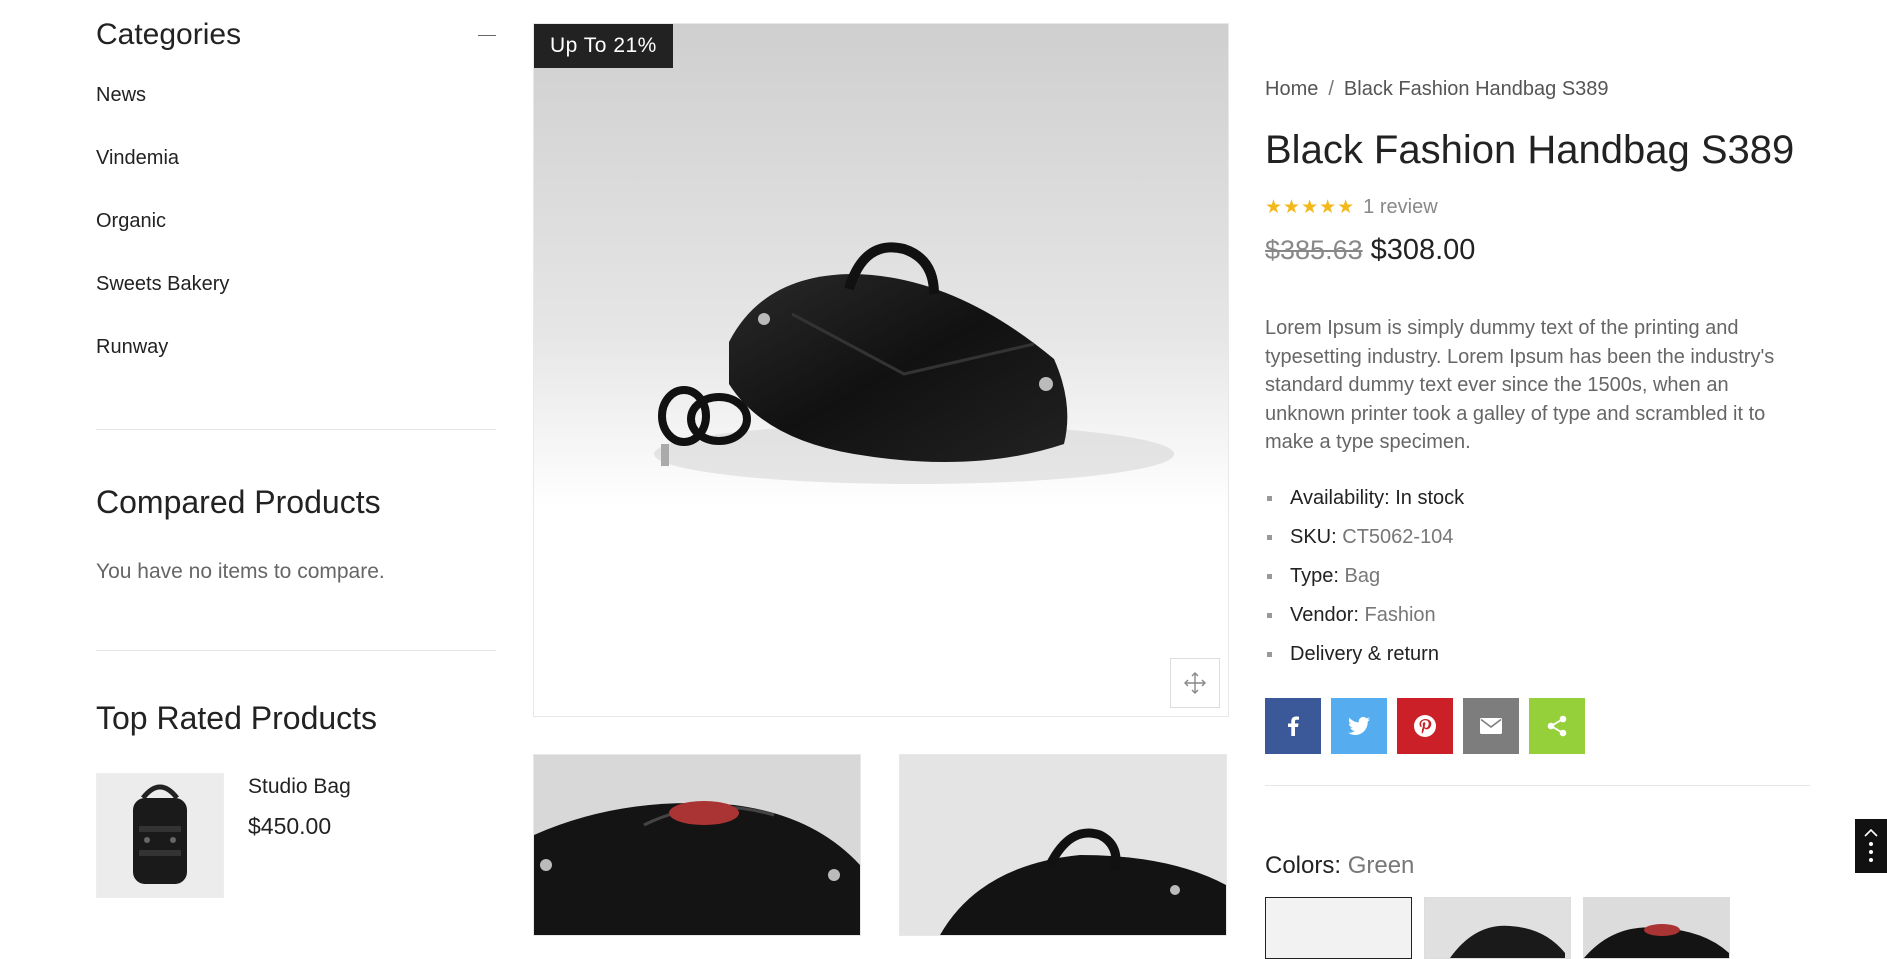  I want to click on type: Type: Bag, so click(1364, 579).